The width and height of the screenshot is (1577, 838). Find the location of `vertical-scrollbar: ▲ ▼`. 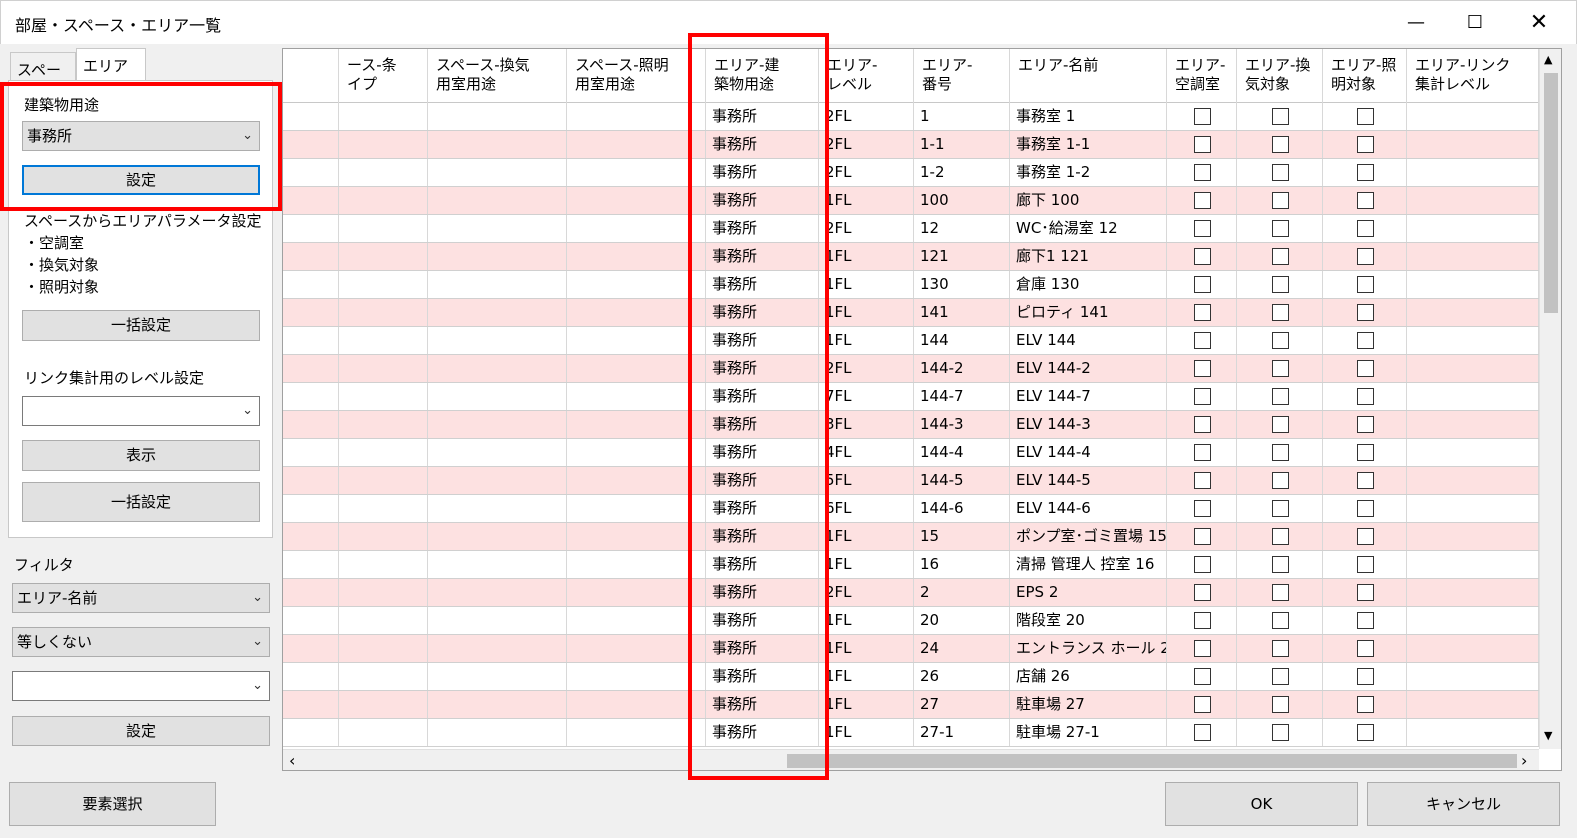

vertical-scrollbar: ▲ ▼ is located at coordinates (1550, 399).